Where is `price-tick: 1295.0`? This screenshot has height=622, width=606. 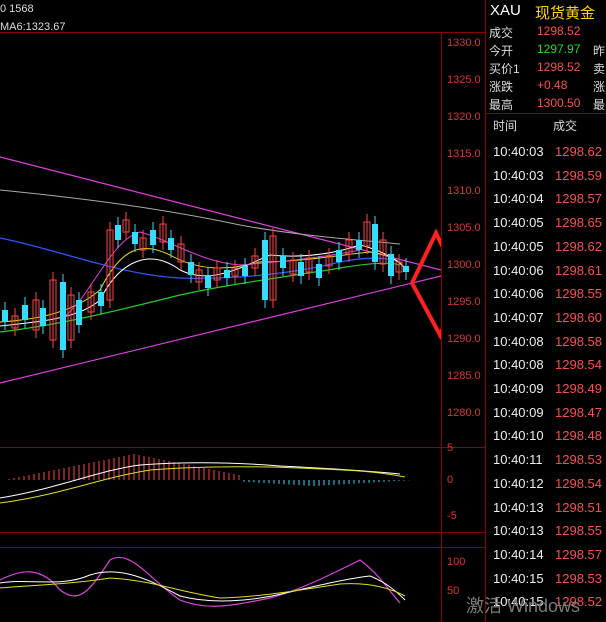 price-tick: 1295.0 is located at coordinates (464, 302).